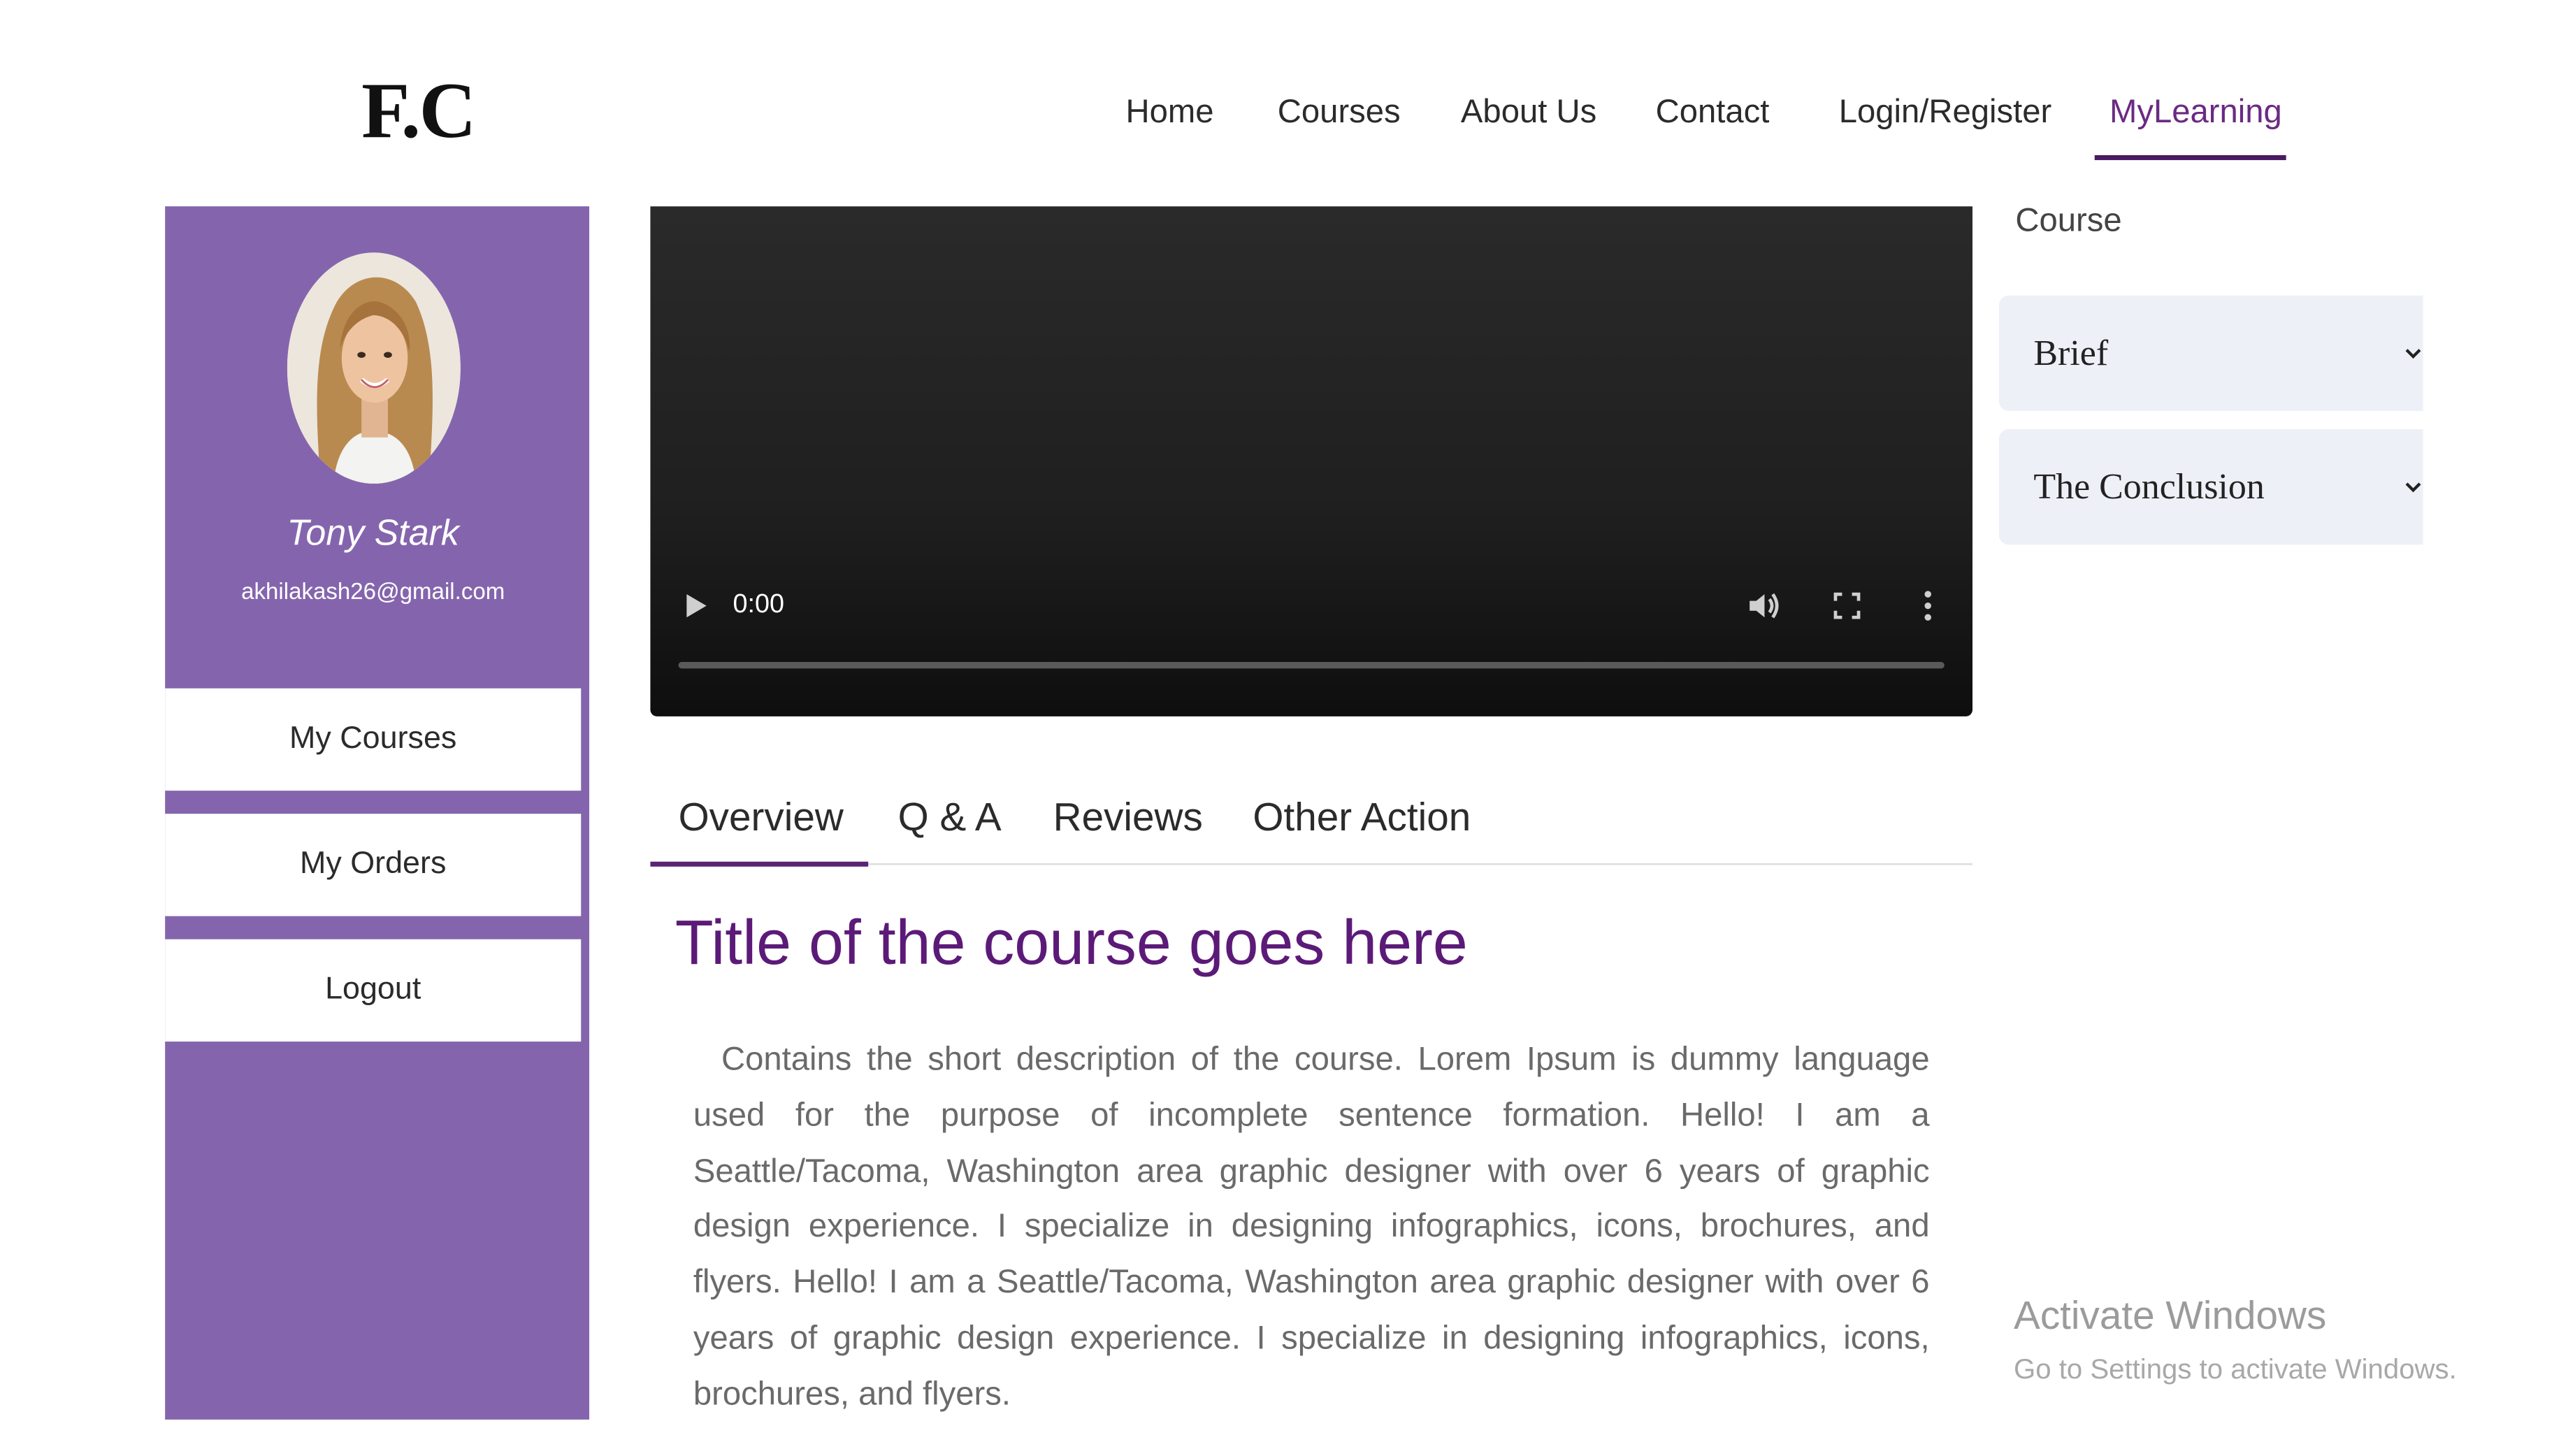 Image resolution: width=2575 pixels, height=1456 pixels. Describe the element at coordinates (950, 820) in the screenshot. I see `tab-q-and-a: Q & A` at that location.